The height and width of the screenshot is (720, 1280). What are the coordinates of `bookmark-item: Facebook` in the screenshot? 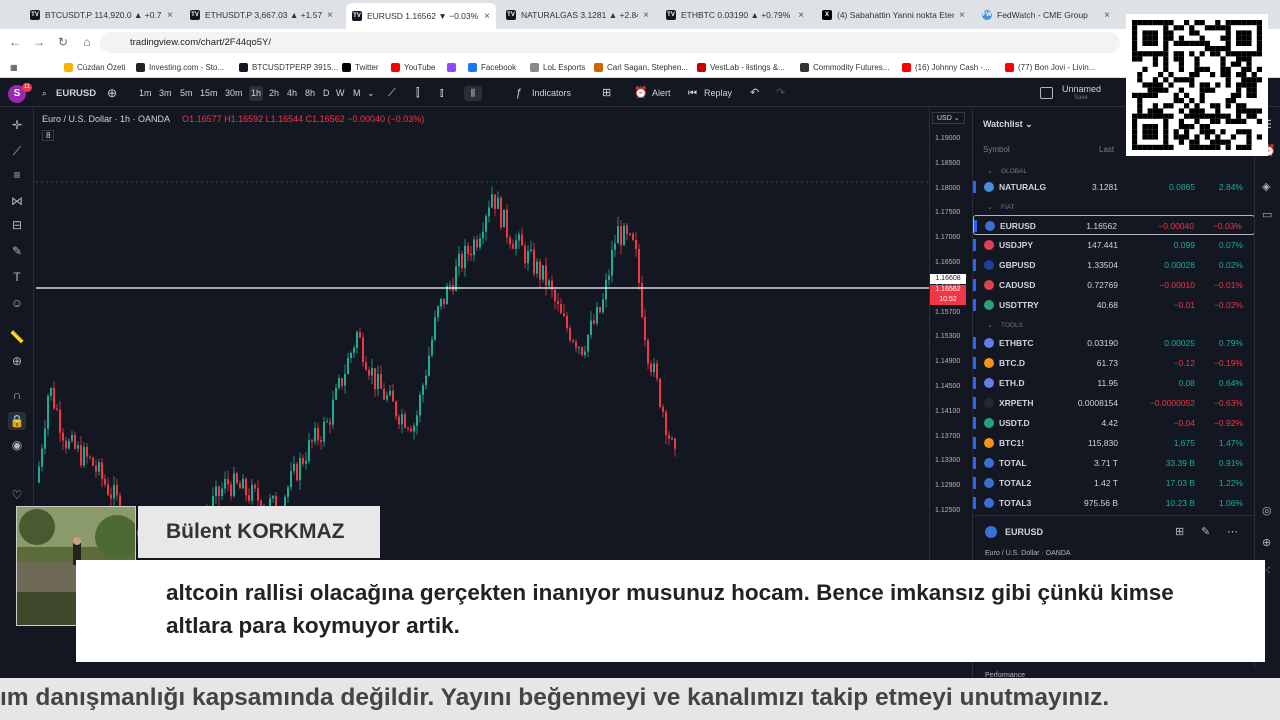 It's located at (492, 67).